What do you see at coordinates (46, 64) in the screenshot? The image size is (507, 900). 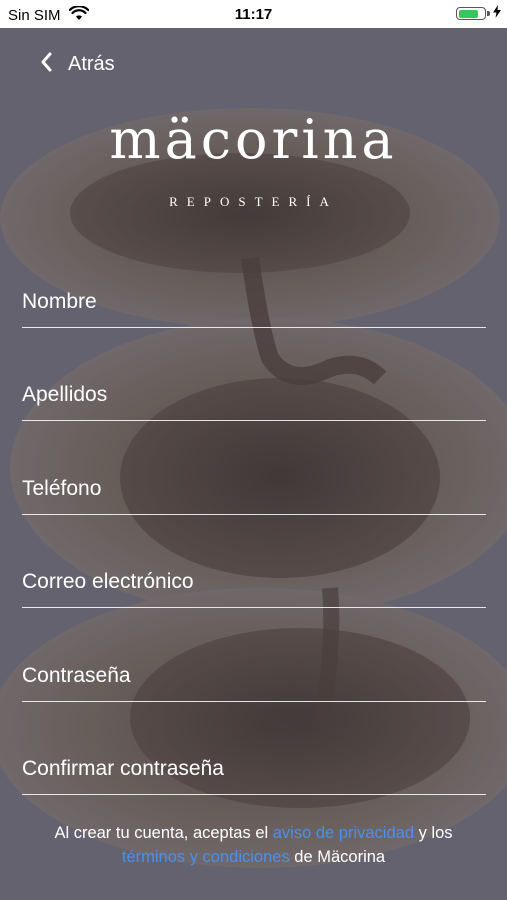 I see `back-chevron-icon` at bounding box center [46, 64].